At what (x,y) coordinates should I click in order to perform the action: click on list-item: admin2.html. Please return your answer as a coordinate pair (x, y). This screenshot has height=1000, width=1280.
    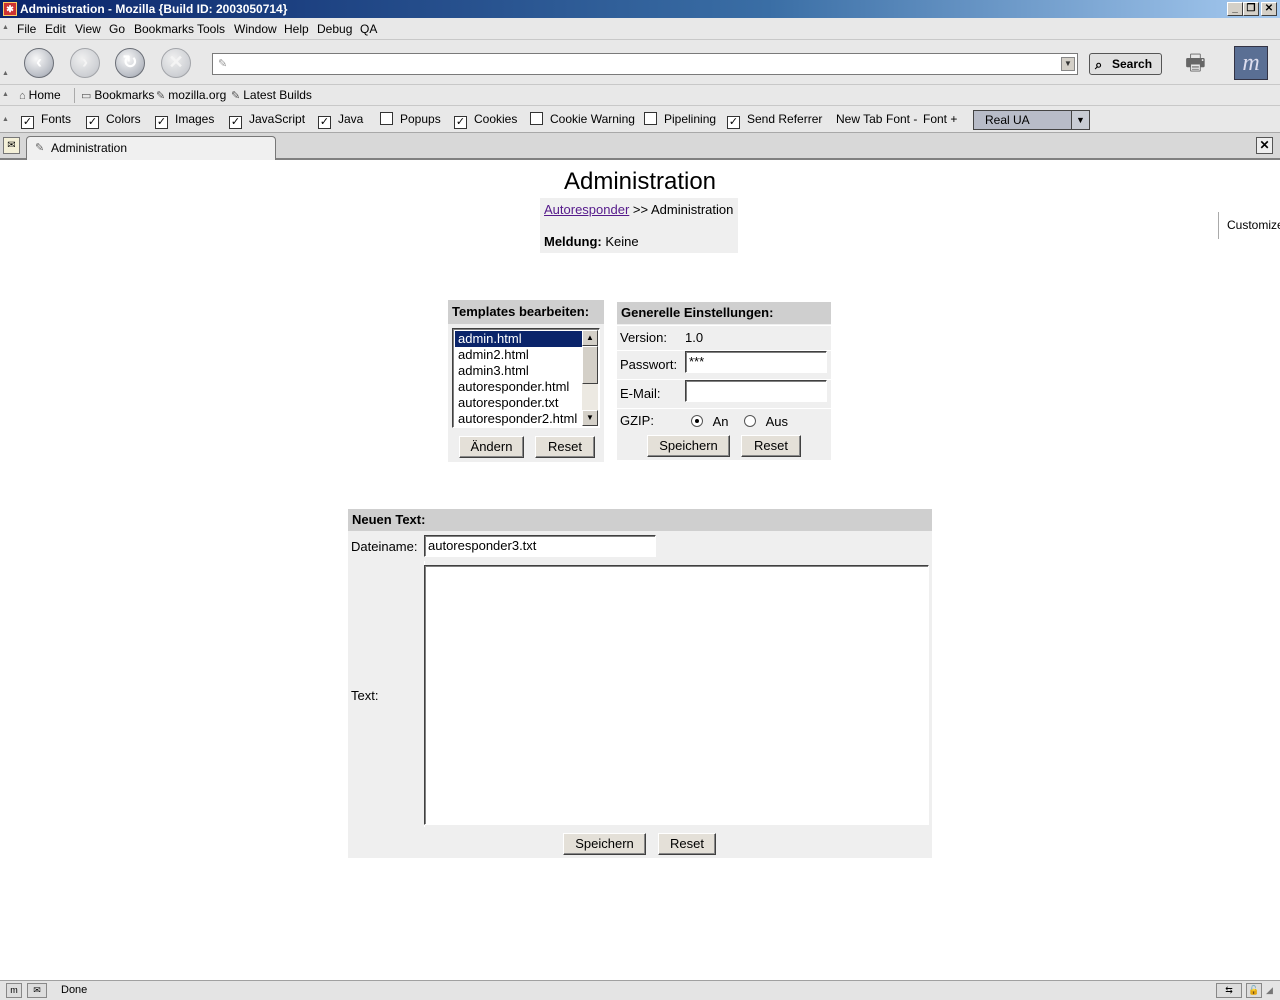
    Looking at the image, I should click on (520, 355).